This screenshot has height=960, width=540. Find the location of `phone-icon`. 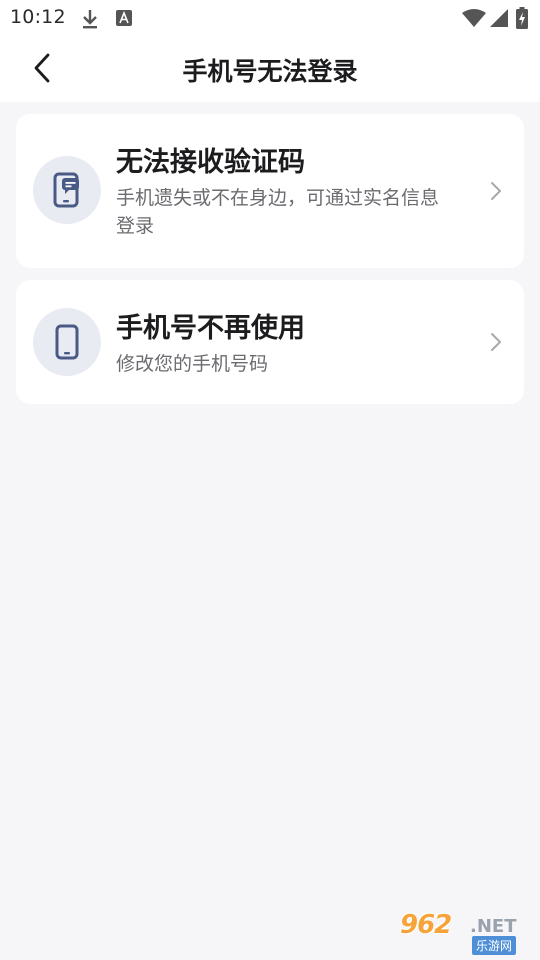

phone-icon is located at coordinates (67, 342).